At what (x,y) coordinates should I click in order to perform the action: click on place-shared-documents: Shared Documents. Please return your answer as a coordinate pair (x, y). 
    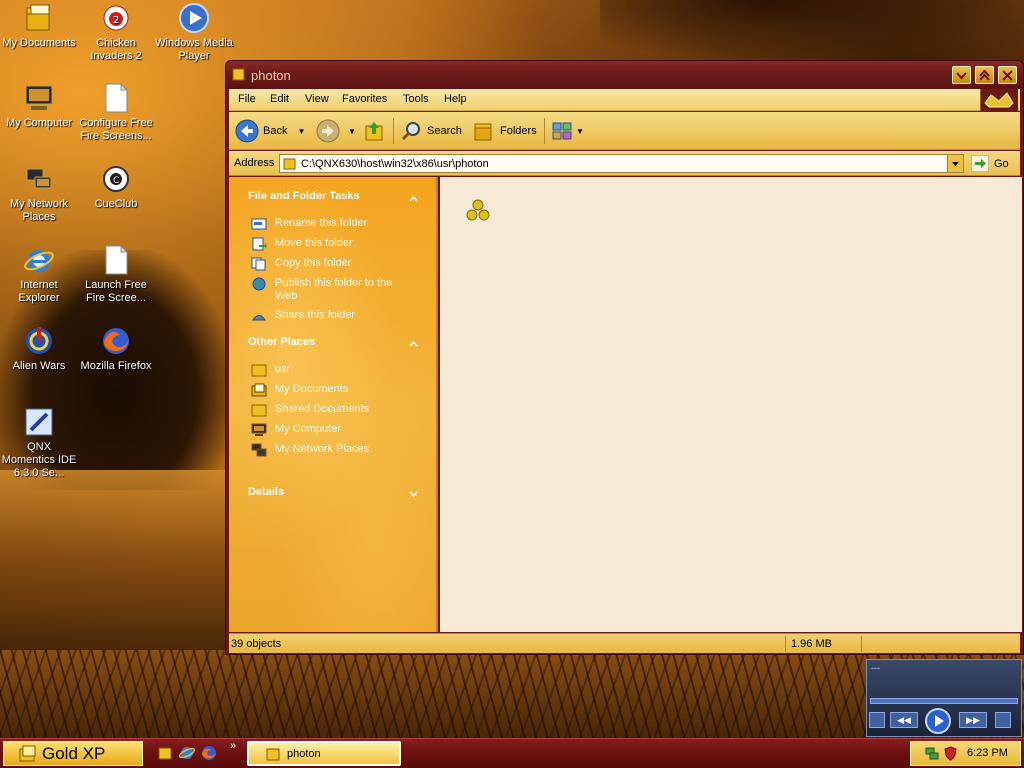
    Looking at the image, I should click on (310, 410).